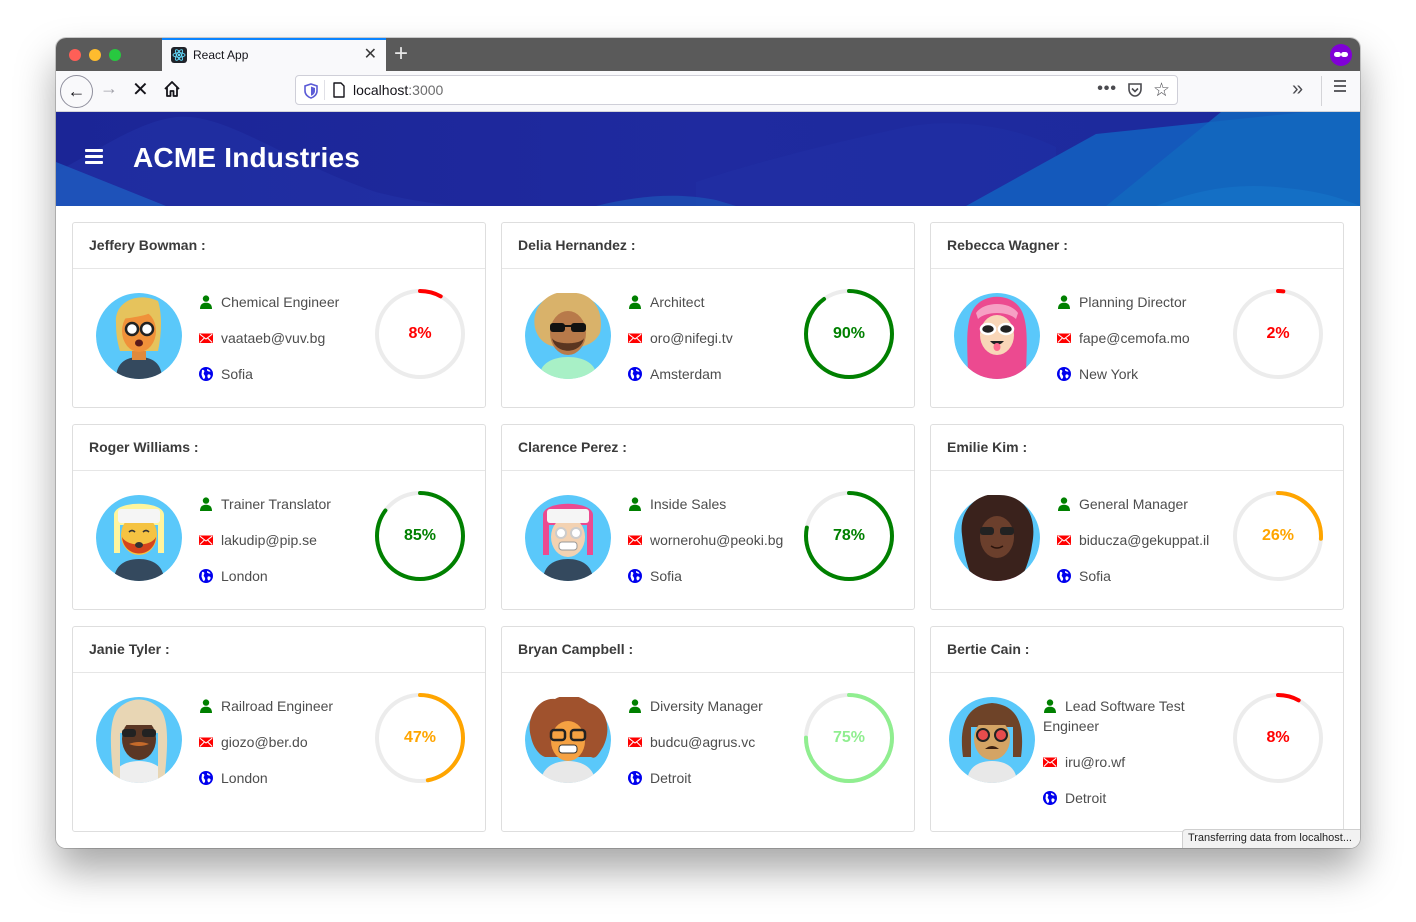  Describe the element at coordinates (1142, 374) in the screenshot. I see `city: New York` at that location.